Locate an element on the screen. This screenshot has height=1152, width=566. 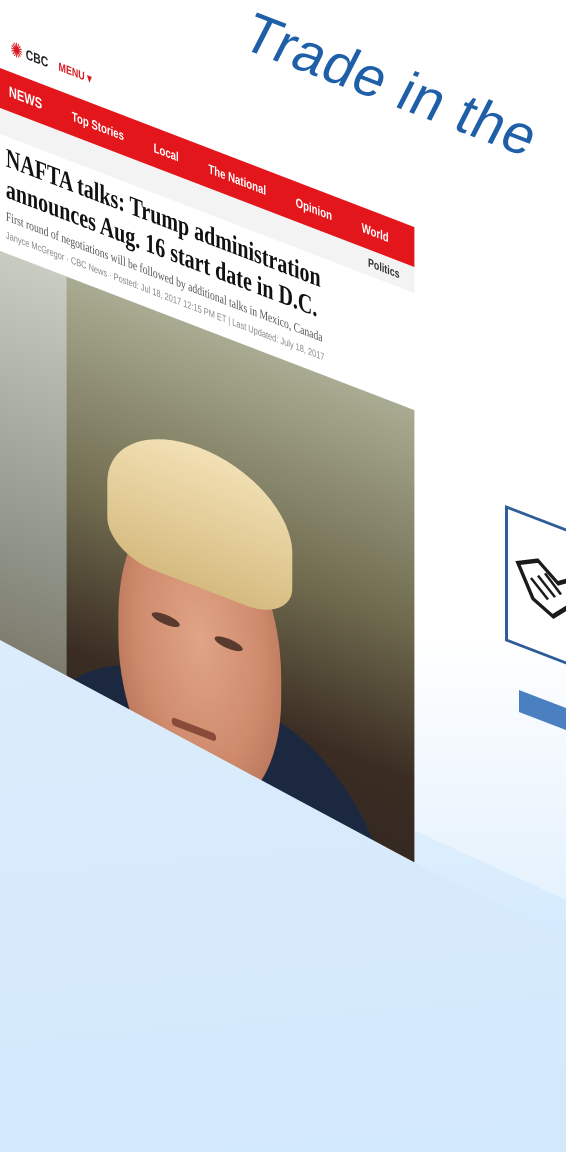
menu-link: MENU ▾ is located at coordinates (75, 72).